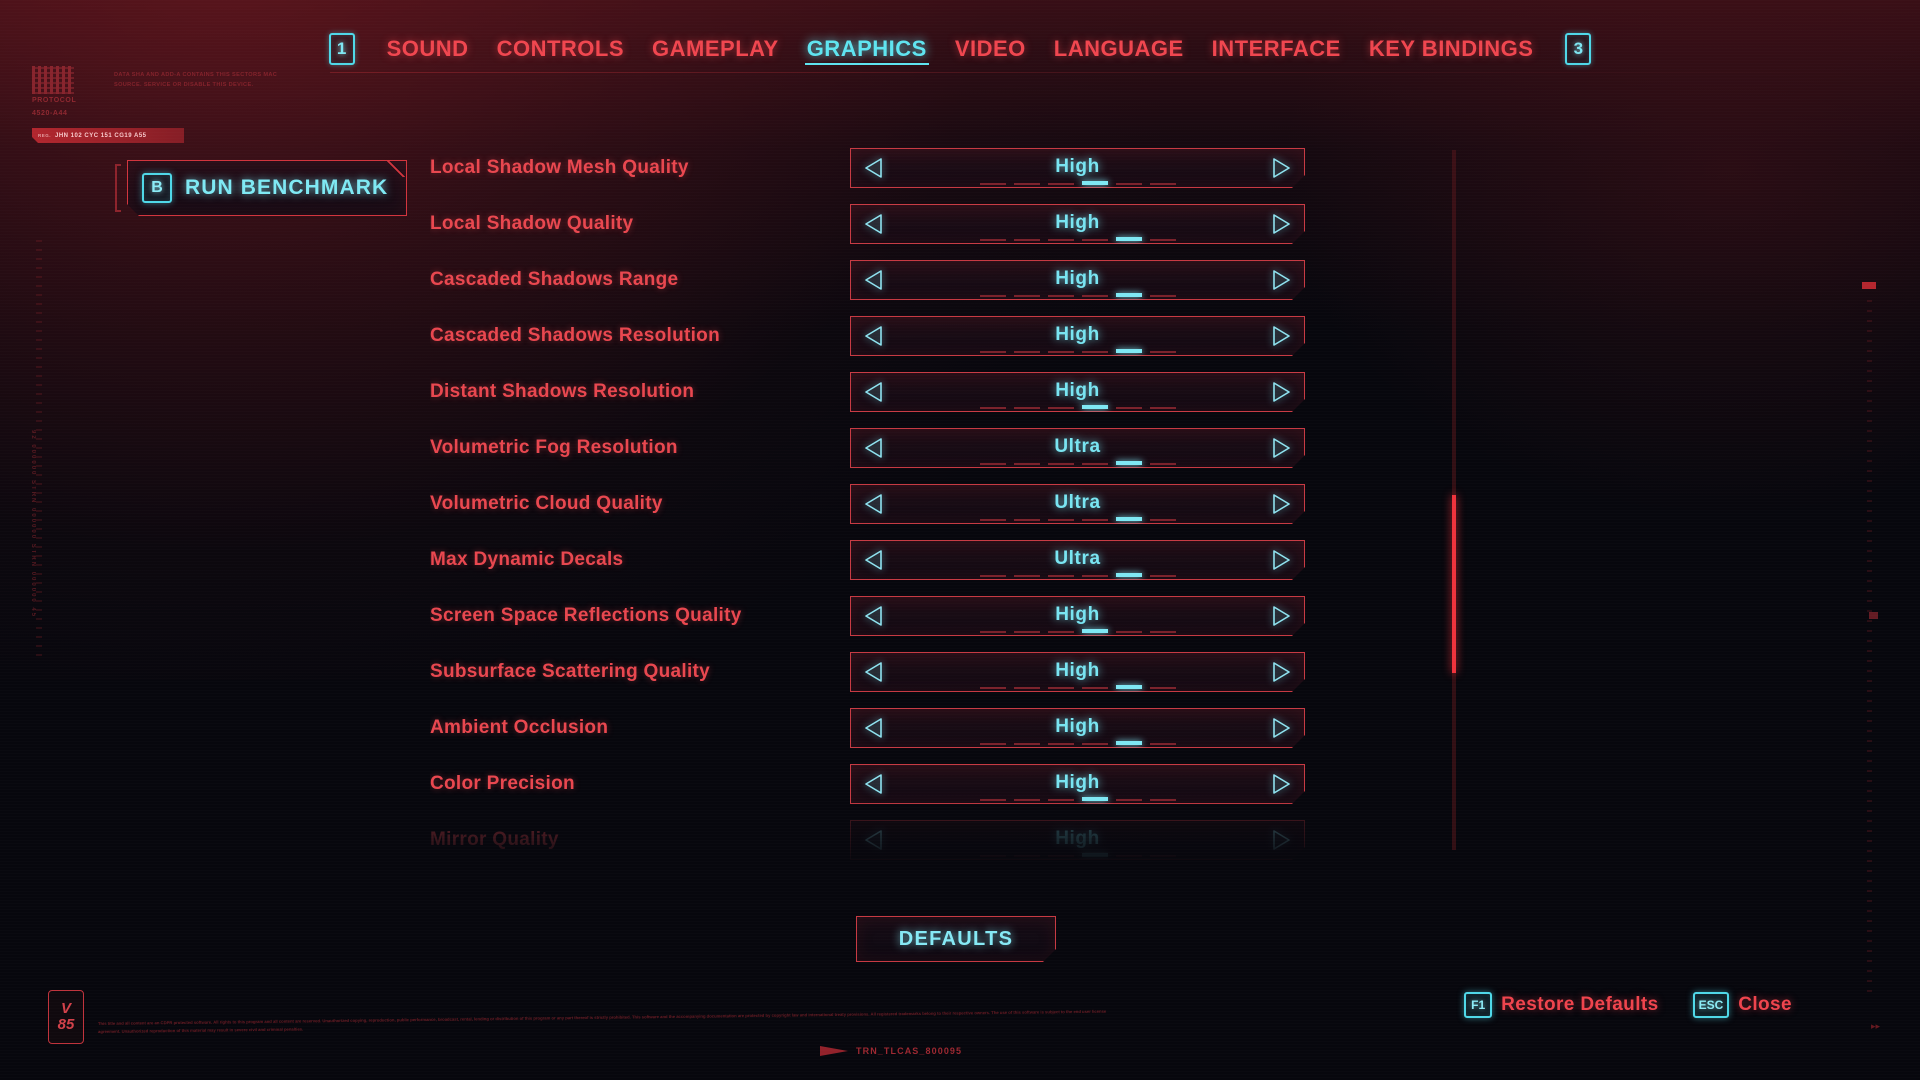 The image size is (1920, 1080). What do you see at coordinates (428, 49) in the screenshot?
I see `tab-sound: SOUND` at bounding box center [428, 49].